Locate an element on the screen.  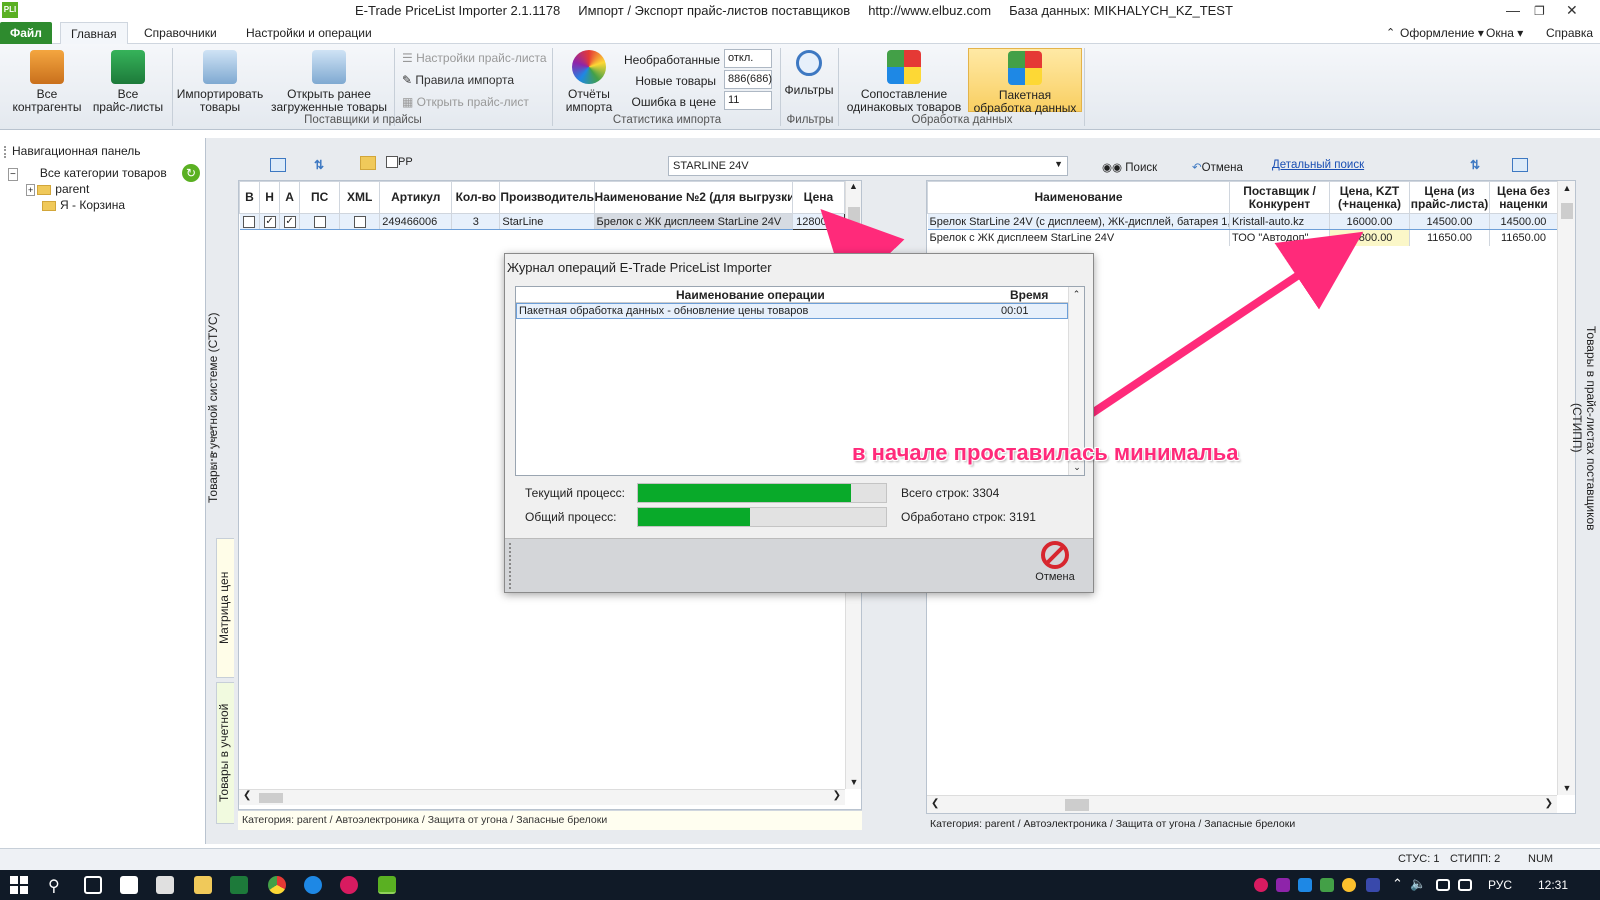
status-stus: СТУС: 1 is located at coordinates (1419, 859).